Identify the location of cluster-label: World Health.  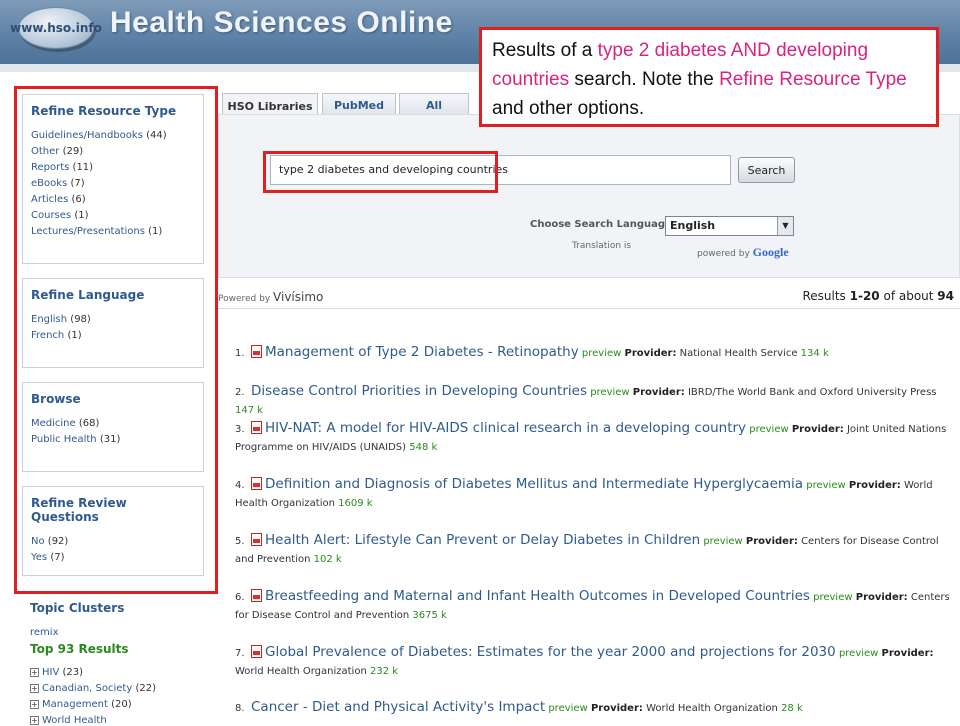
(74, 720).